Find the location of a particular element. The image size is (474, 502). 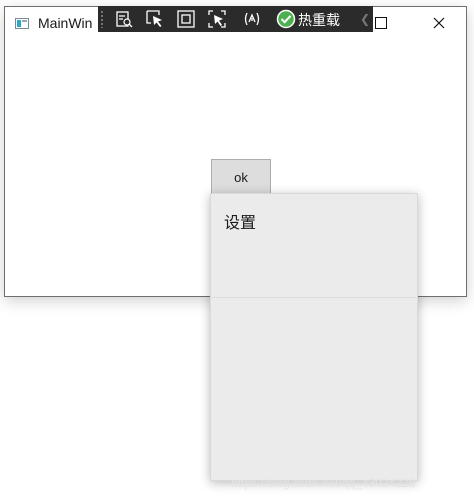

app-window-icon is located at coordinates (22, 23).